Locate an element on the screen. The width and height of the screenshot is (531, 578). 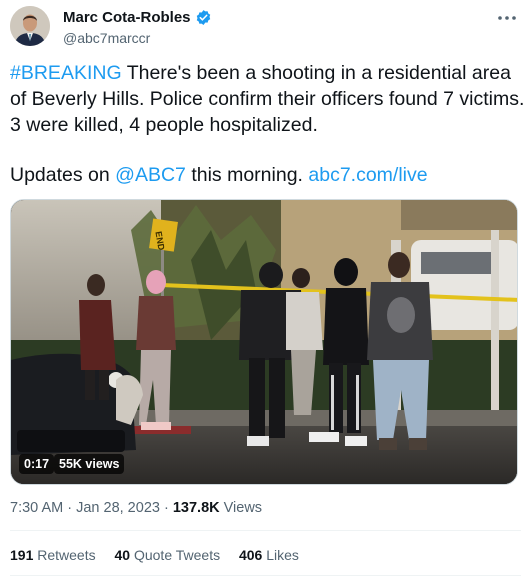
retweets-stat: 191 Retweets is located at coordinates (53, 555).